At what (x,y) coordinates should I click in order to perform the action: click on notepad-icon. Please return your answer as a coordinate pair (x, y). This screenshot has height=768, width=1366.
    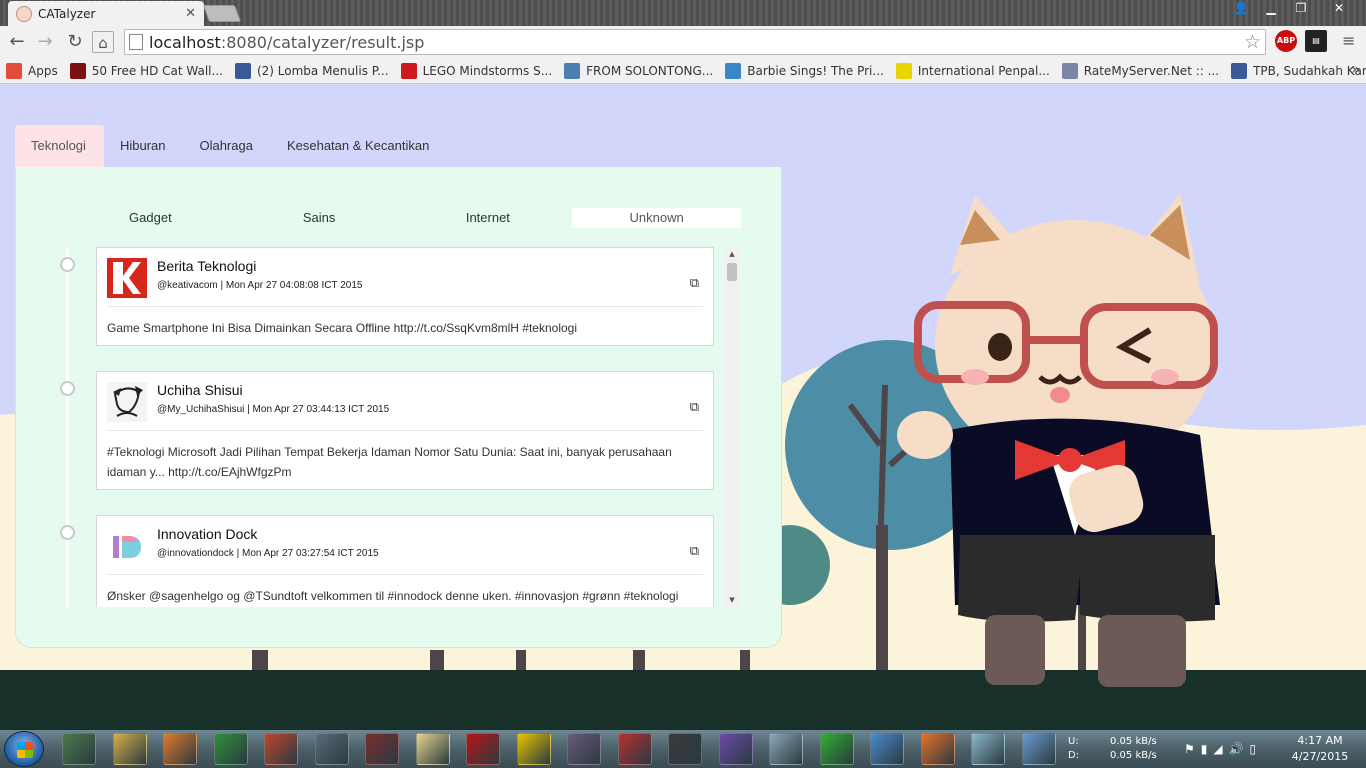
    Looking at the image, I should click on (988, 749).